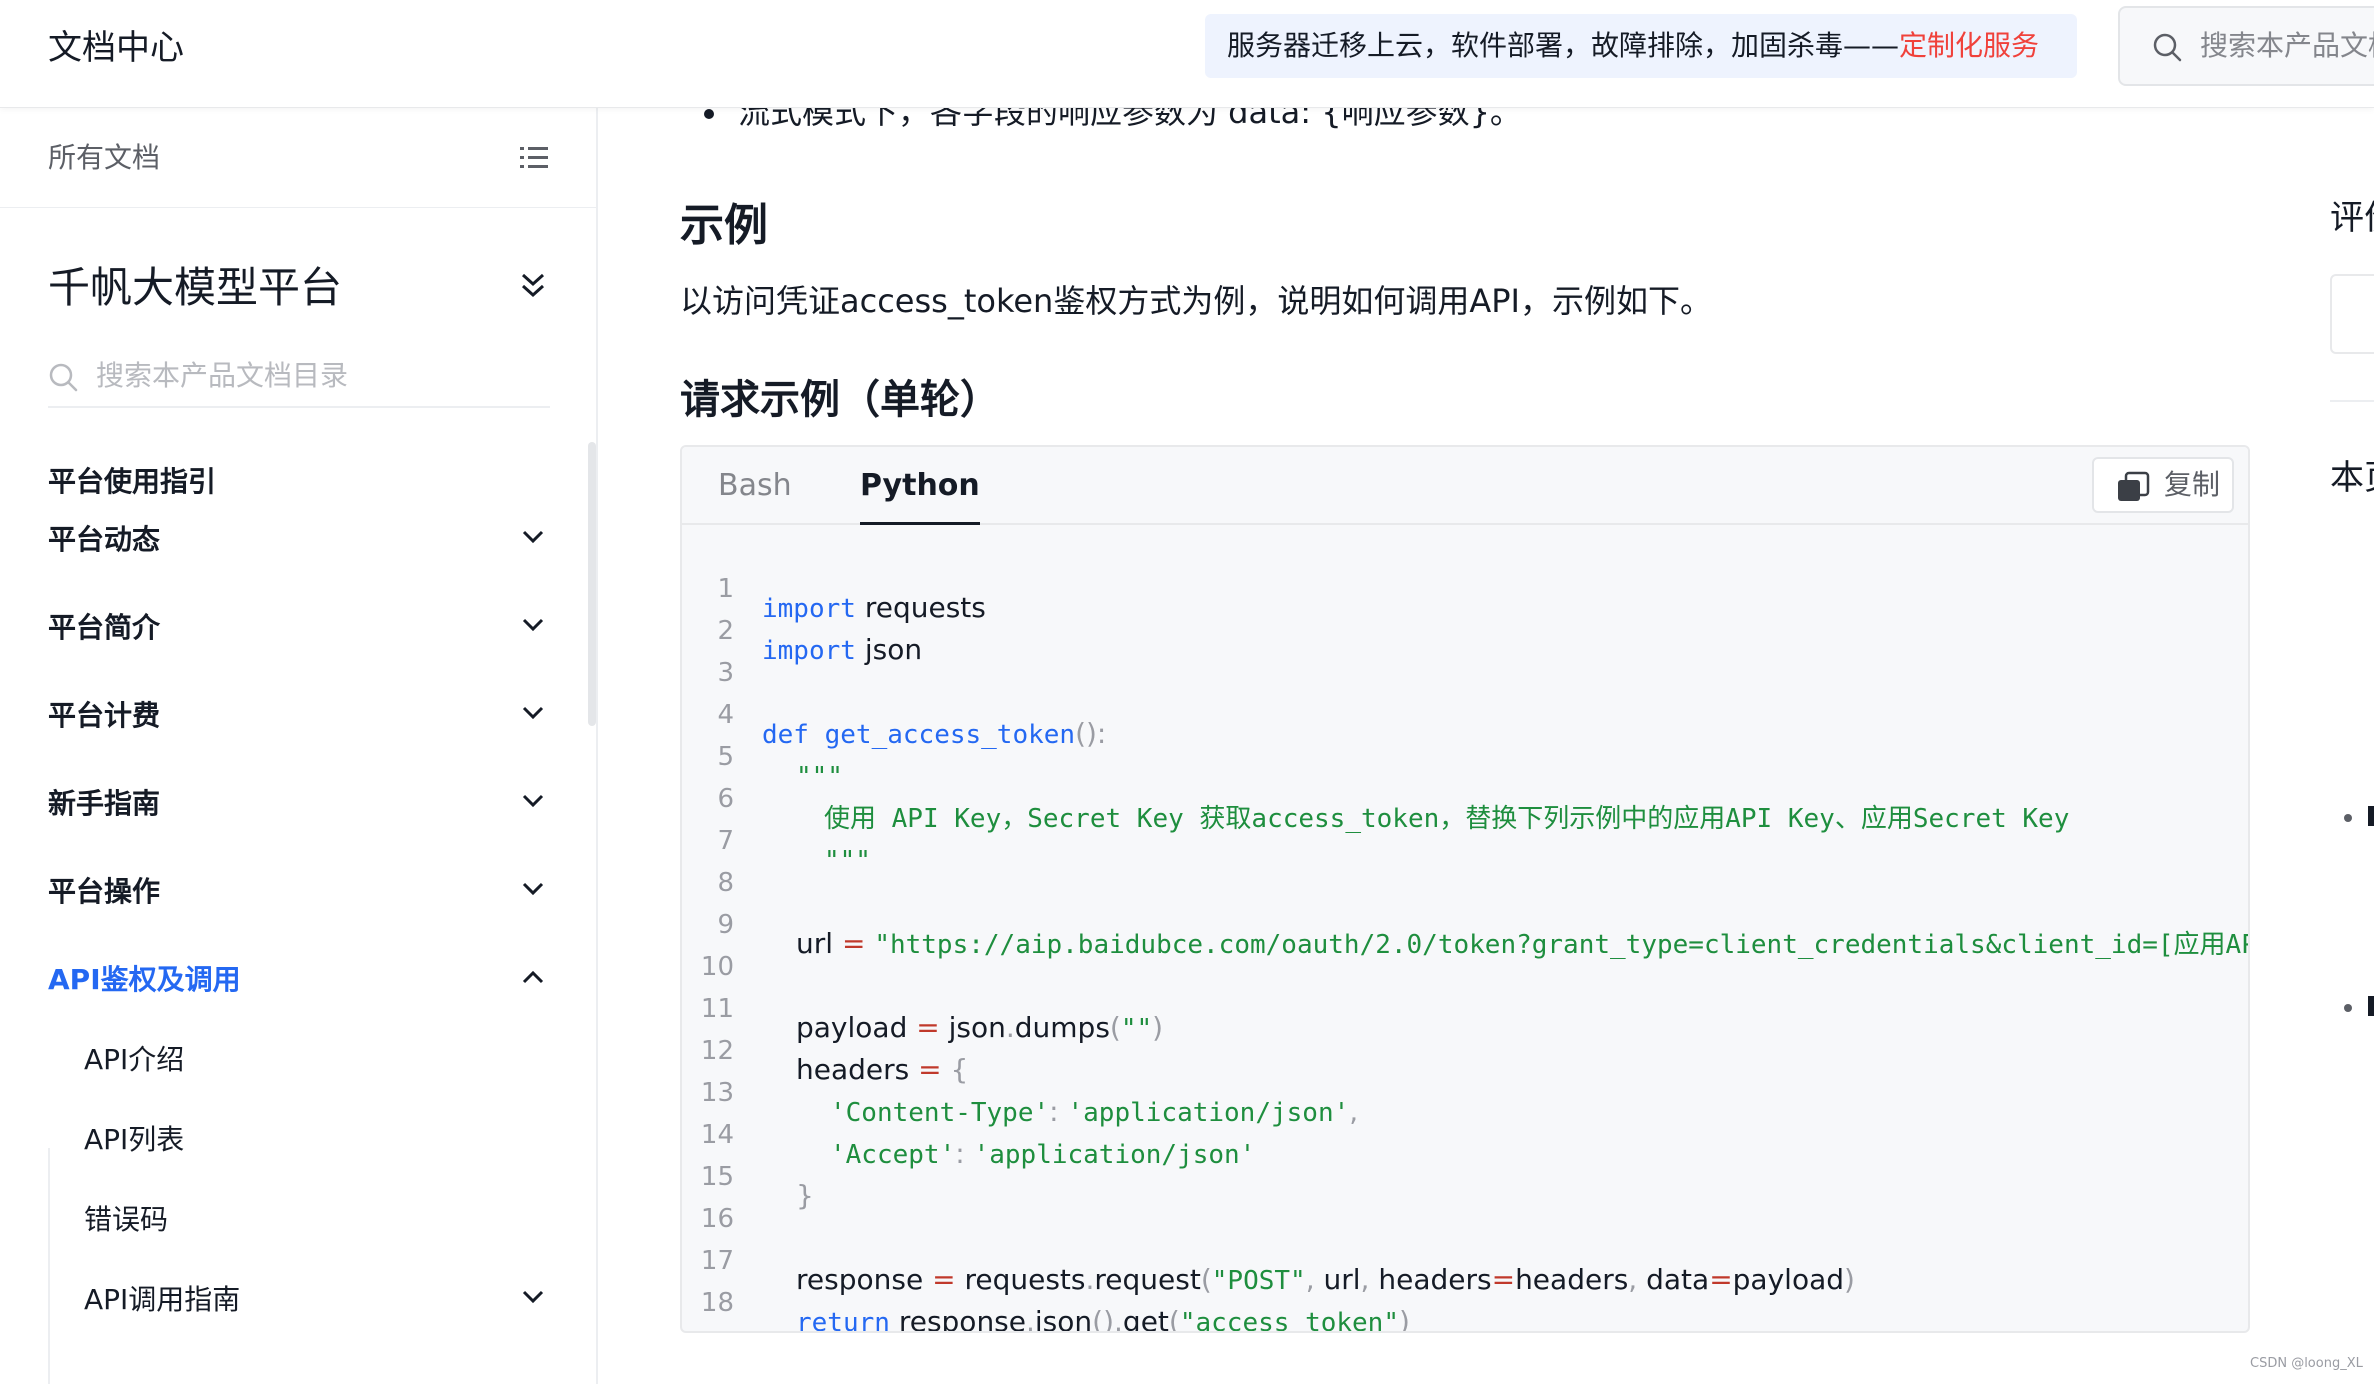  I want to click on sidebar-item-usage-guide: 平台使用指引, so click(299, 482).